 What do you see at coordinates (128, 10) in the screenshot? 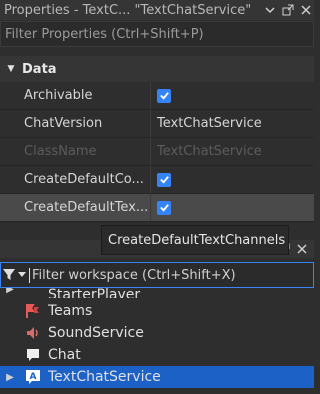
I see `properties-title: Properties - TextC... "TextChatService"` at bounding box center [128, 10].